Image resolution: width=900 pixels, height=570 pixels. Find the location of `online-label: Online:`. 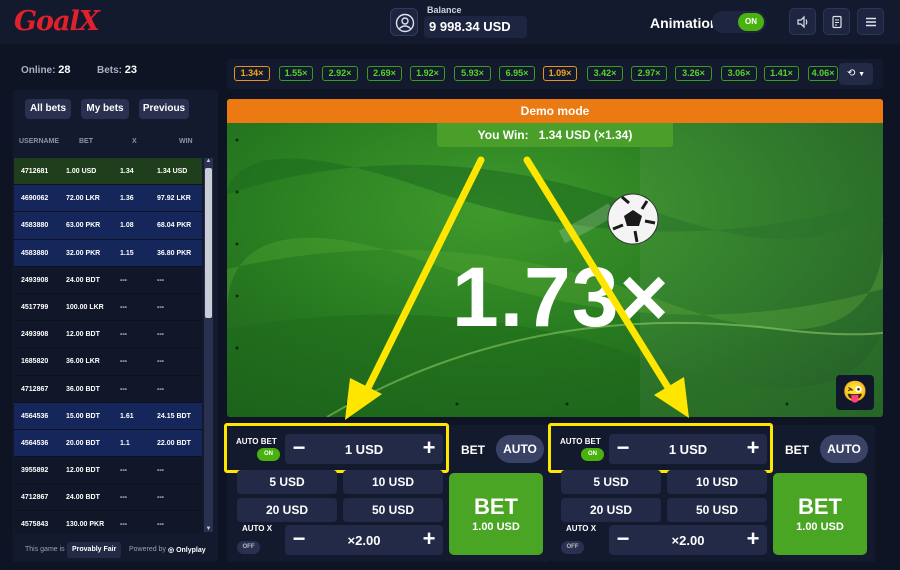

online-label: Online: is located at coordinates (38, 70).